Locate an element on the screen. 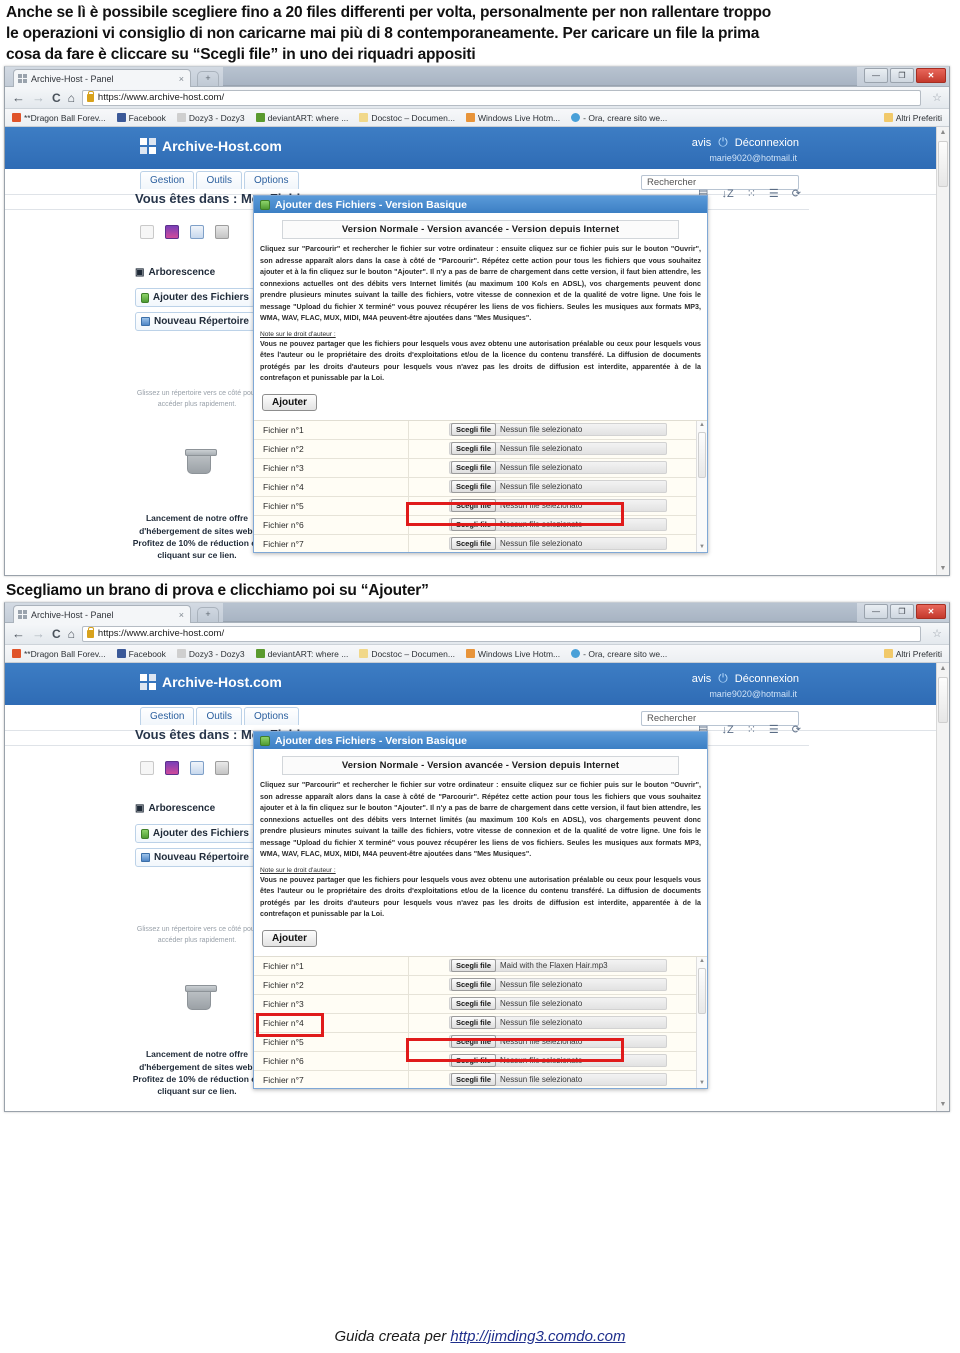 The image size is (960, 1353). add-files-button: Ajouter des Fichiers is located at coordinates (195, 834).